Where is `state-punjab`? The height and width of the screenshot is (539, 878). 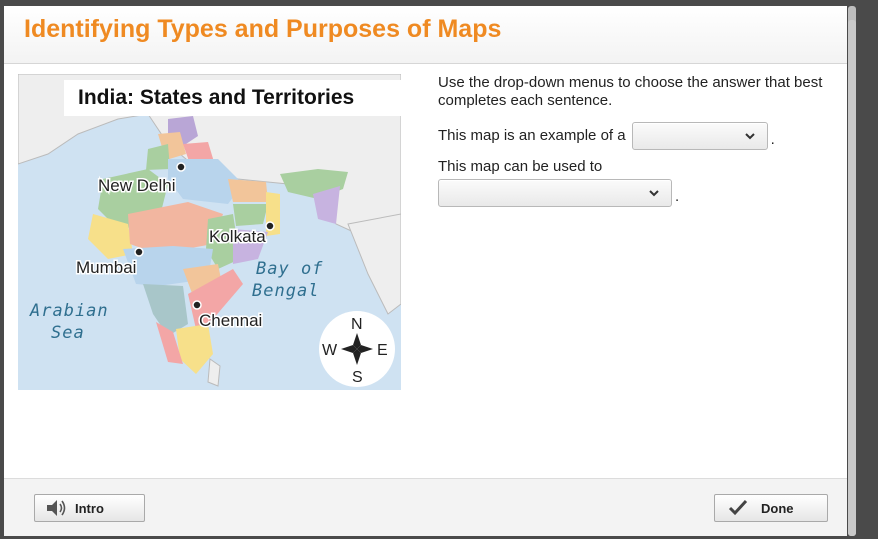 state-punjab is located at coordinates (158, 157).